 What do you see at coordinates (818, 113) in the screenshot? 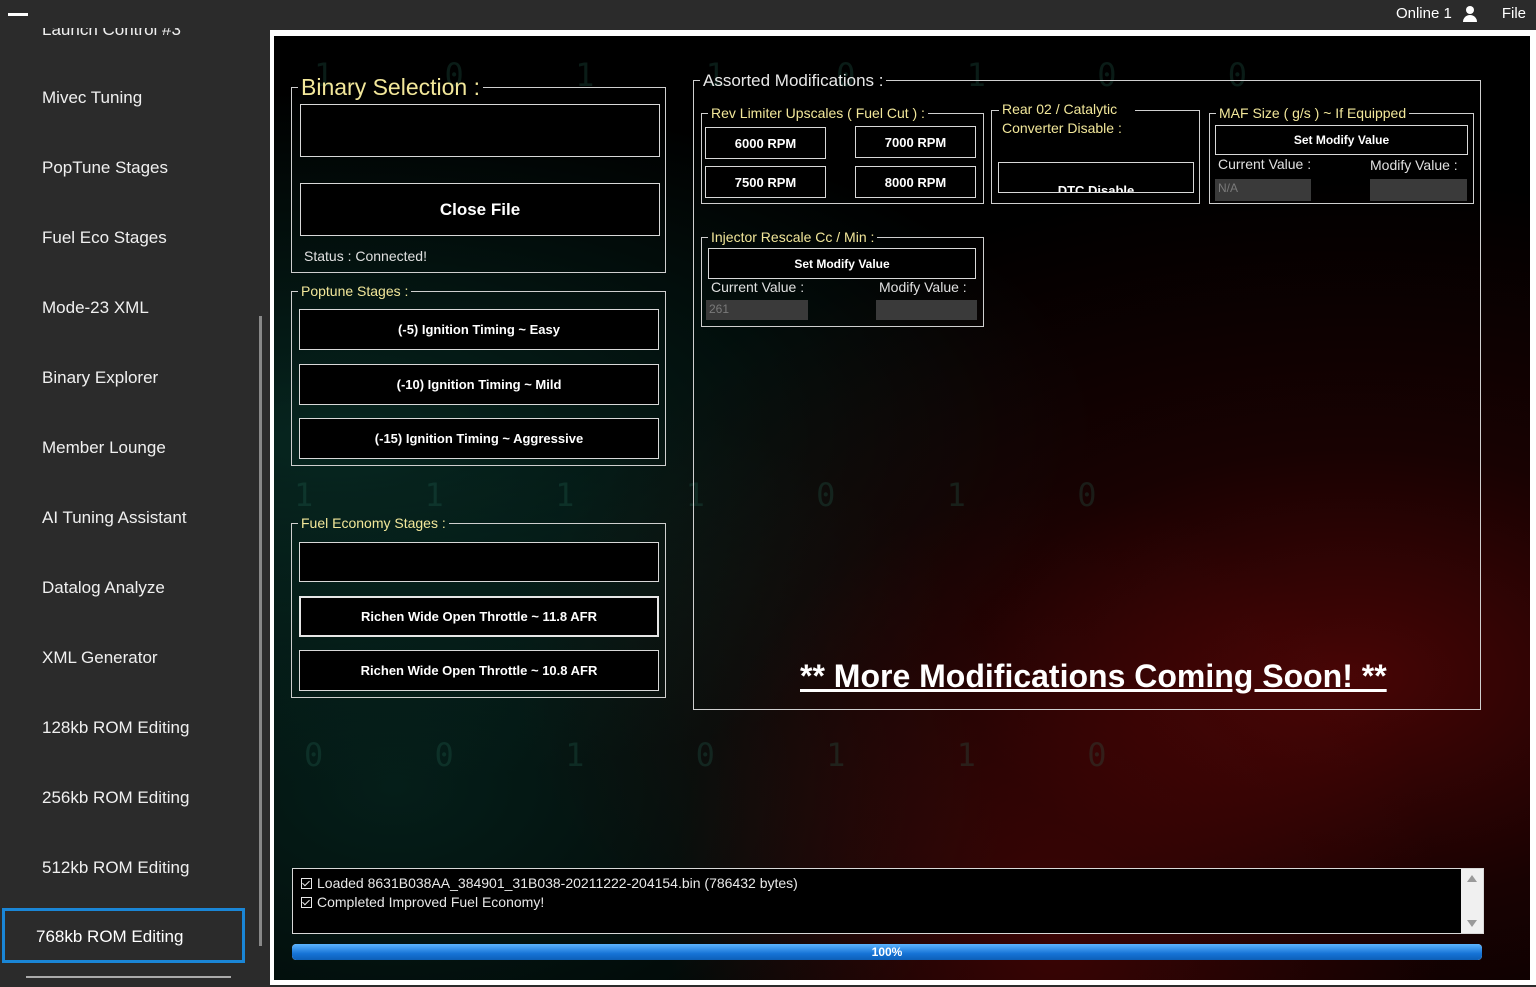
I see `rev-limiter-legend: Rev Limiter Upscales ( Fuel Cut ) :` at bounding box center [818, 113].